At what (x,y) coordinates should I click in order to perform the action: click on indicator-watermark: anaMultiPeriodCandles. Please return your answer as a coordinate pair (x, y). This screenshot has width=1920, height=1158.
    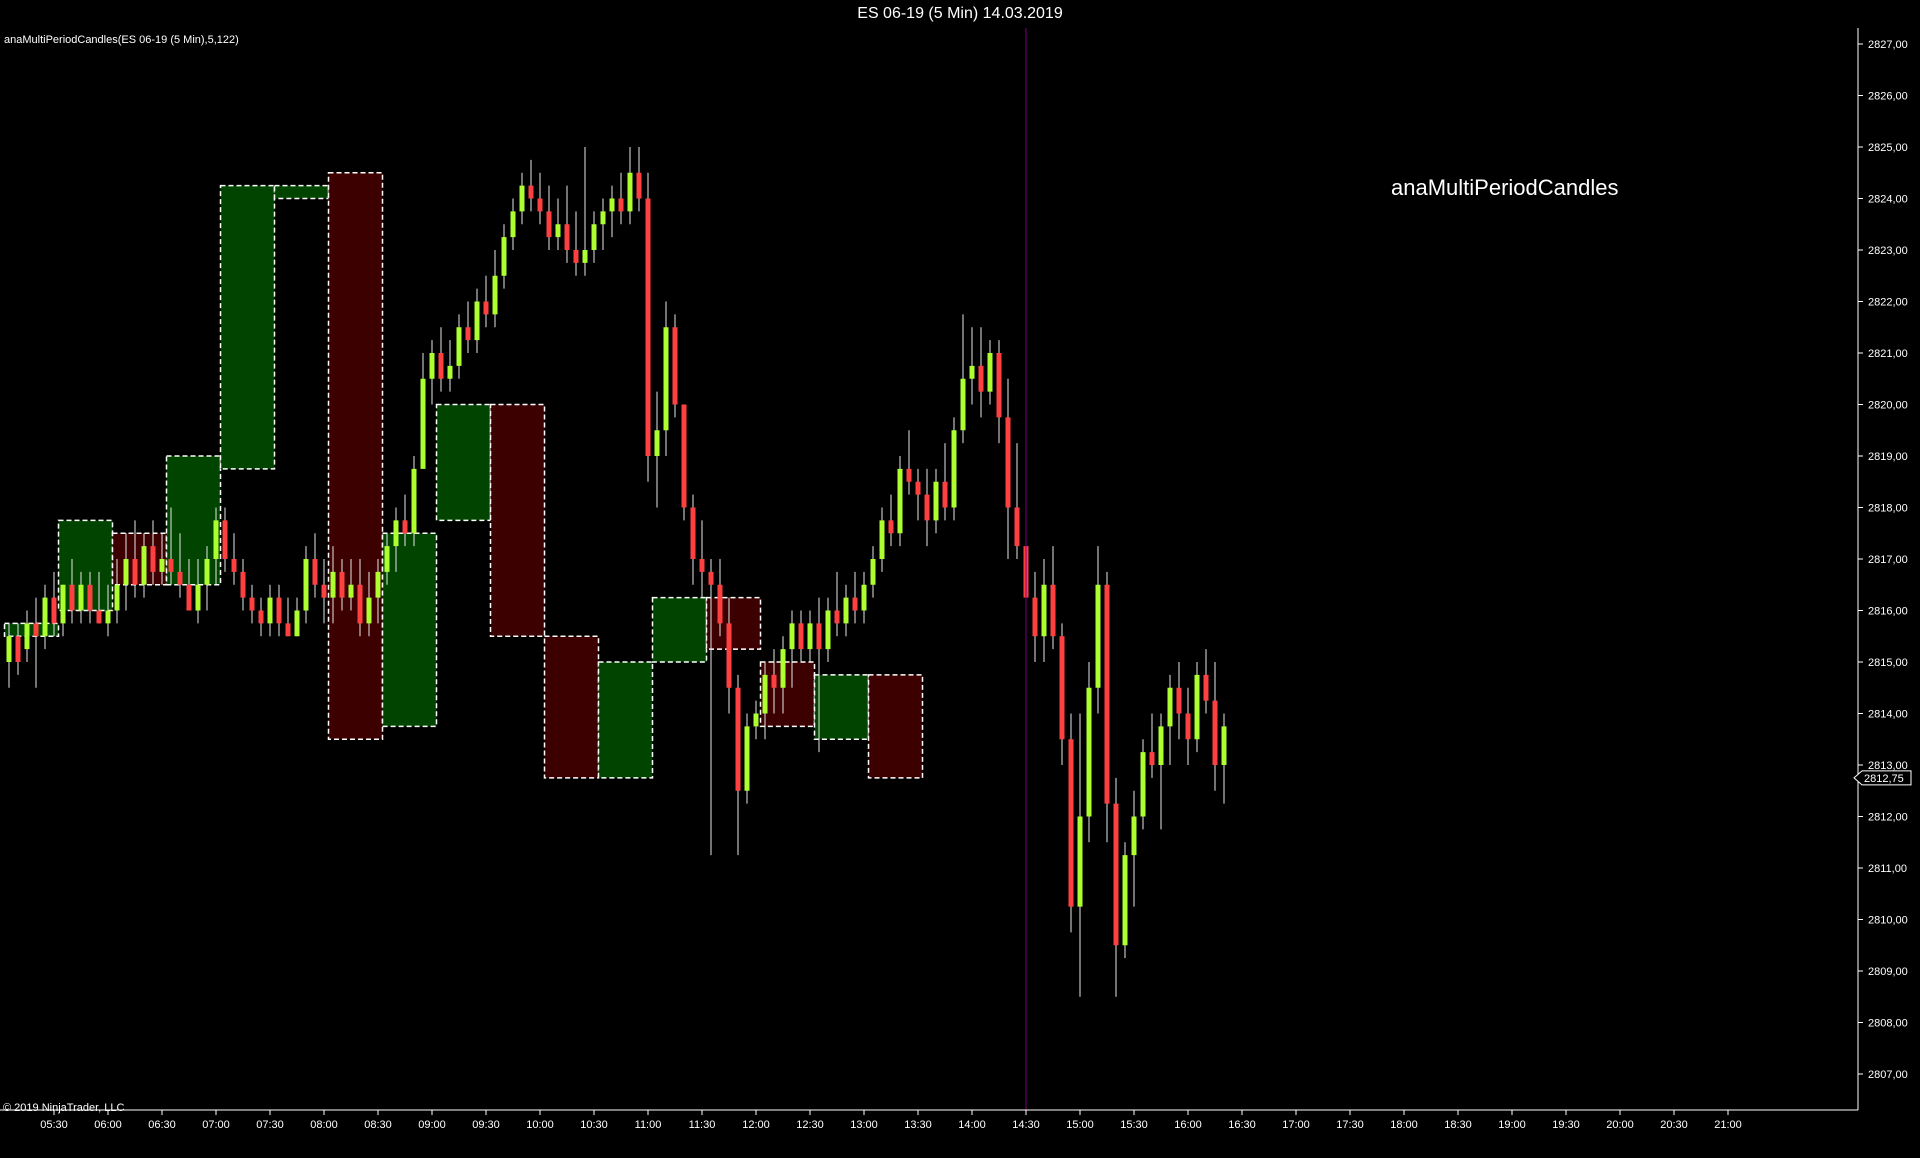
    Looking at the image, I should click on (1504, 187).